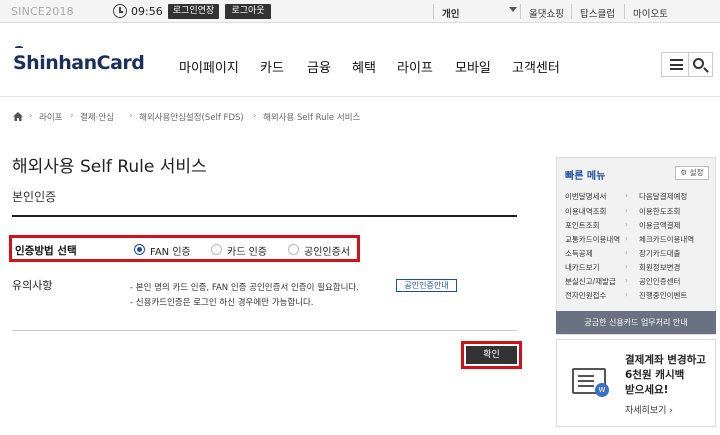  What do you see at coordinates (97, 117) in the screenshot?
I see `breadcrumb-item: 결제·안심` at bounding box center [97, 117].